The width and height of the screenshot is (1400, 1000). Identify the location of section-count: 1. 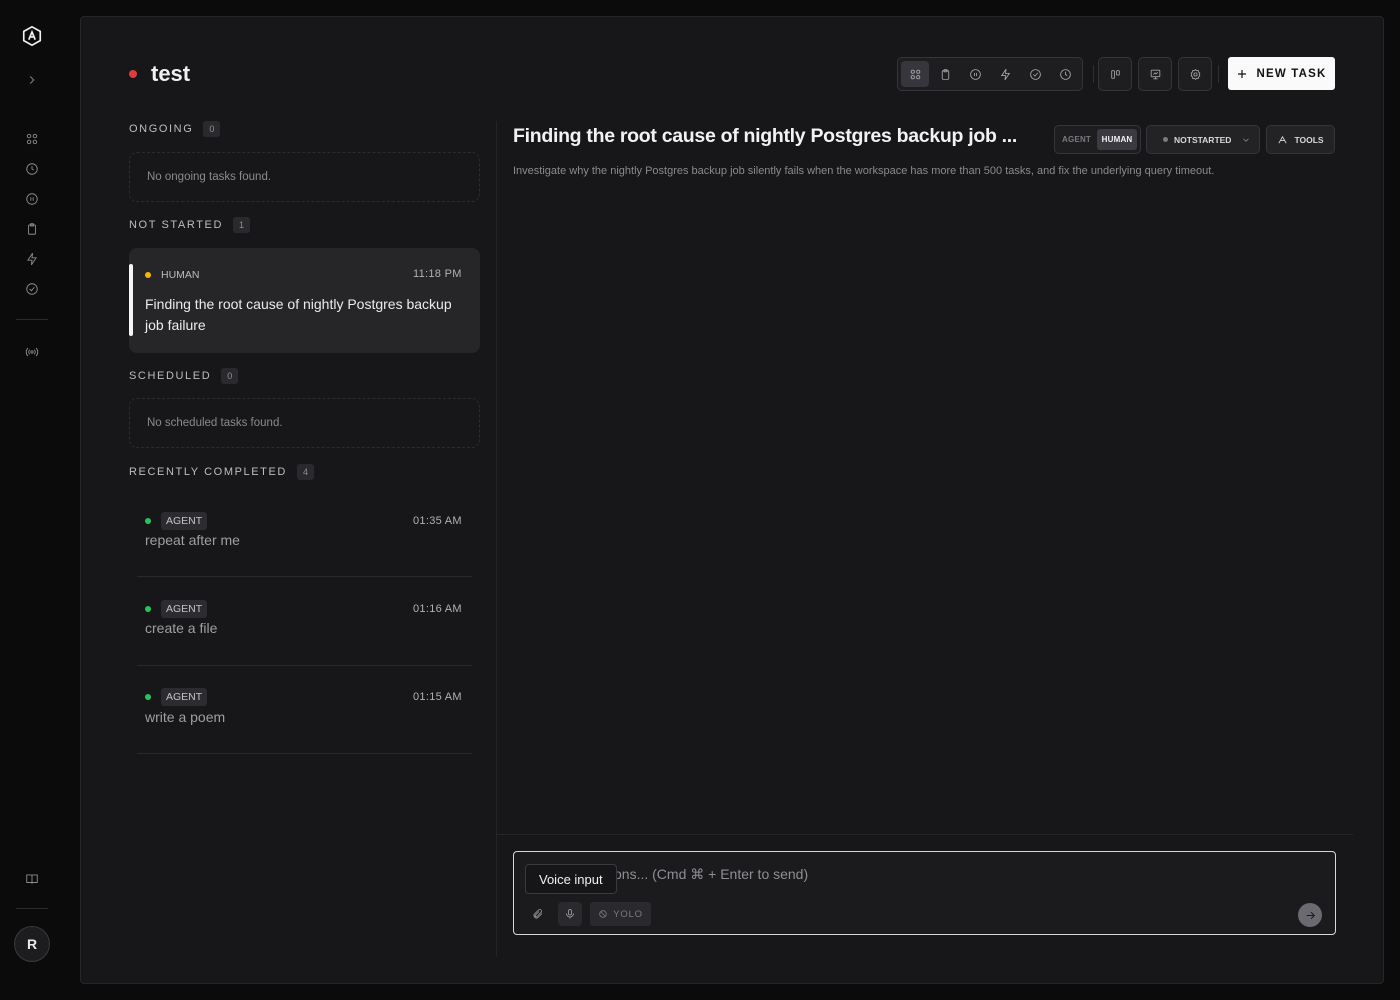
(241, 225).